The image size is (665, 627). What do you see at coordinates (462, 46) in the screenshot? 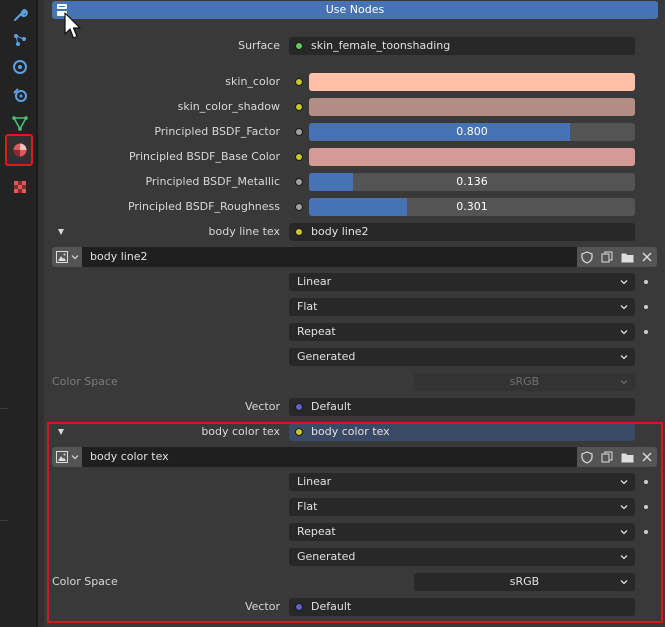
I see `surface-shader-field: skin_female_toonshading` at bounding box center [462, 46].